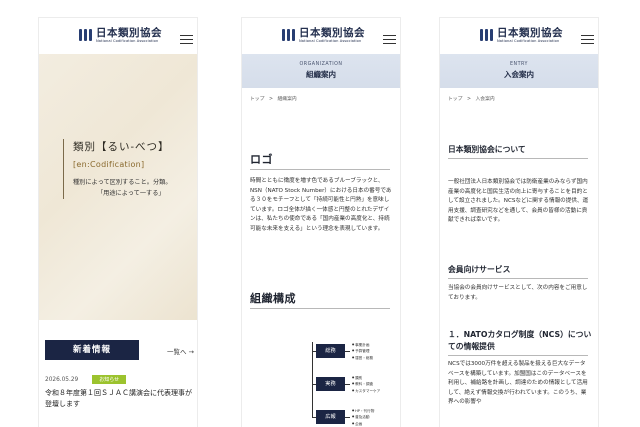 This screenshot has height=427, width=640. I want to click on dept-jitsumu: 実務, so click(330, 384).